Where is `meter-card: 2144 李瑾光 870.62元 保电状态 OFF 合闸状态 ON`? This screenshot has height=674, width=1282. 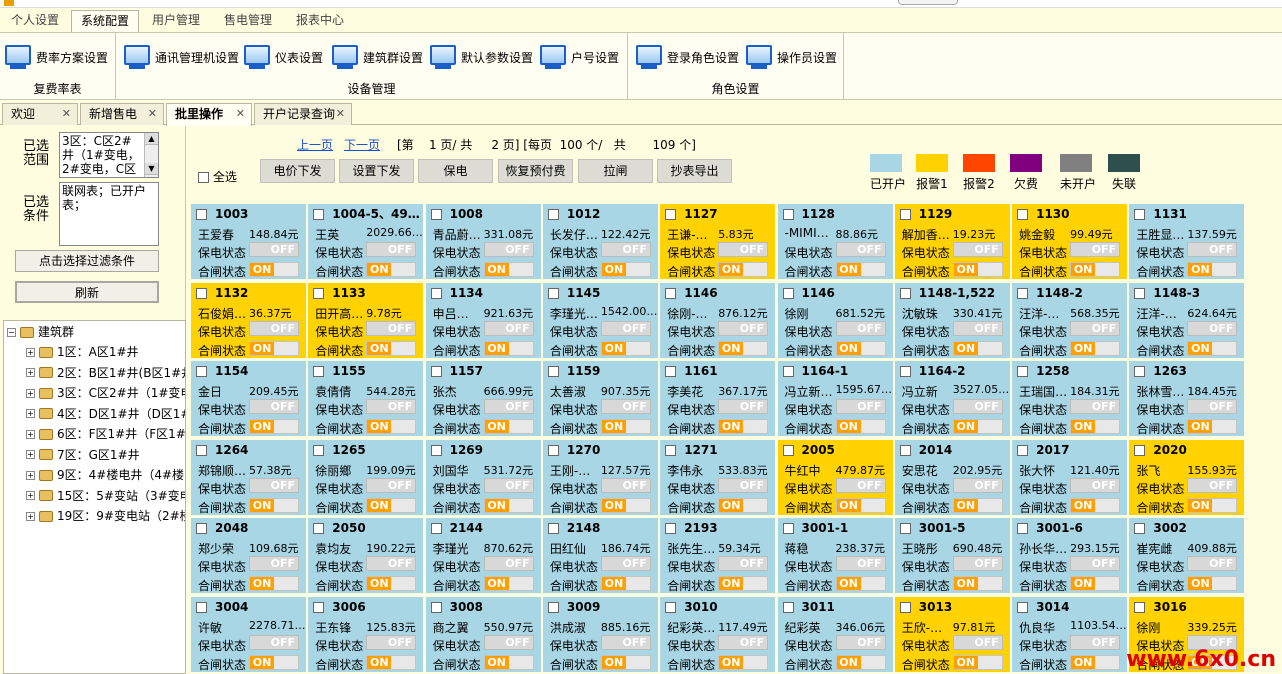
meter-card: 2144 李瑾光 870.62元 保电状态 OFF 合闸状态 ON is located at coordinates (483, 555).